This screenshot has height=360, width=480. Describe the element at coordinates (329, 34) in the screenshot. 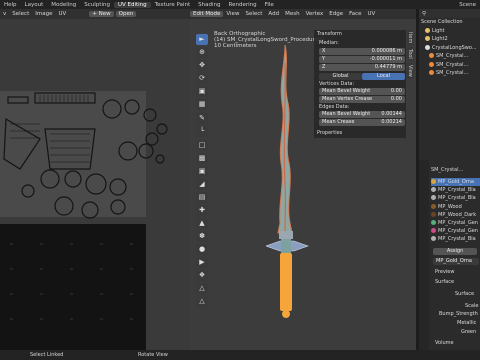

I see `transform-header: Transform` at that location.